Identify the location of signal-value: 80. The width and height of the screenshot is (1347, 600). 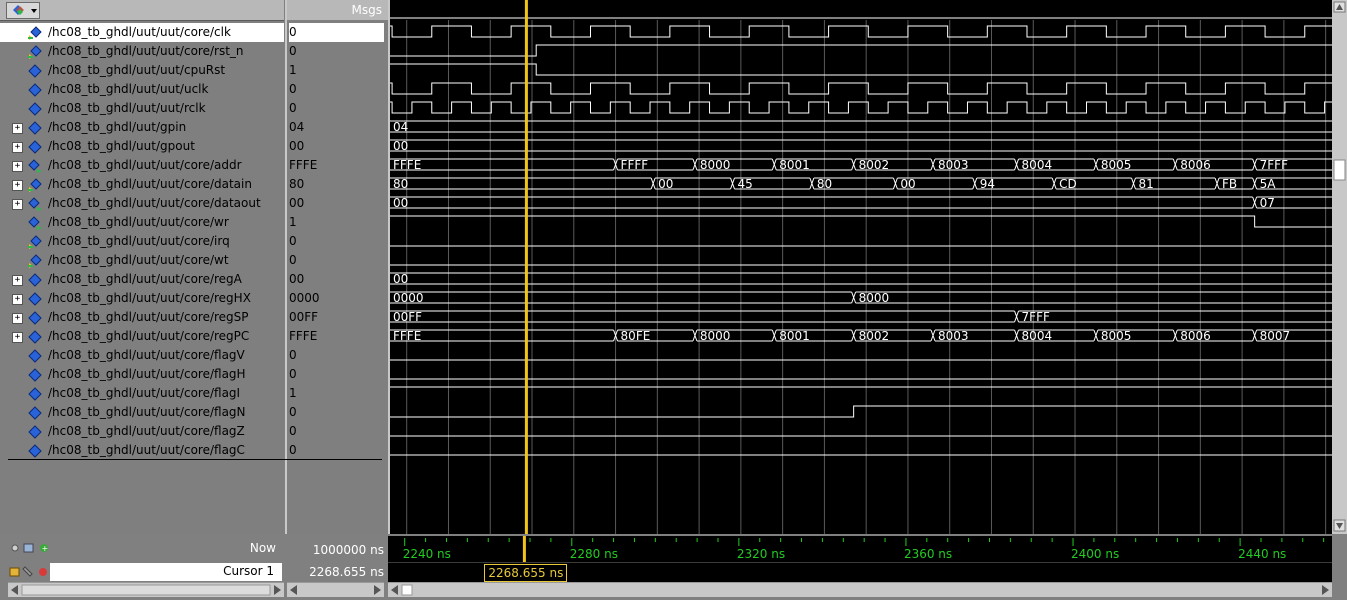
(336, 184).